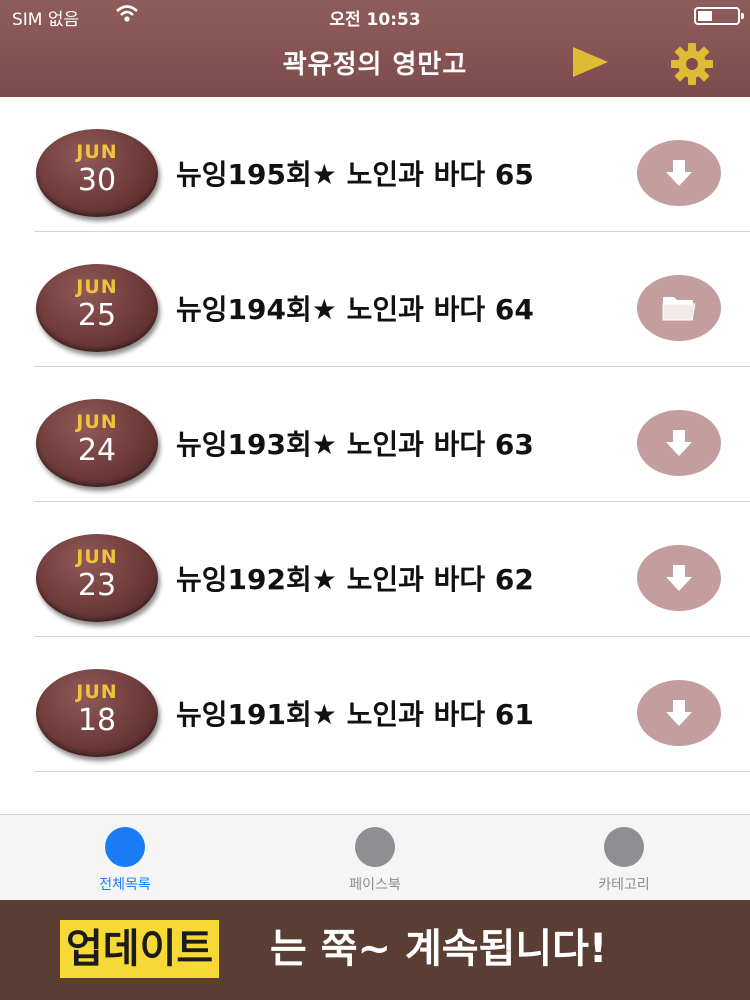 The image size is (750, 1000). I want to click on date-badge: JUN 25, so click(97, 308).